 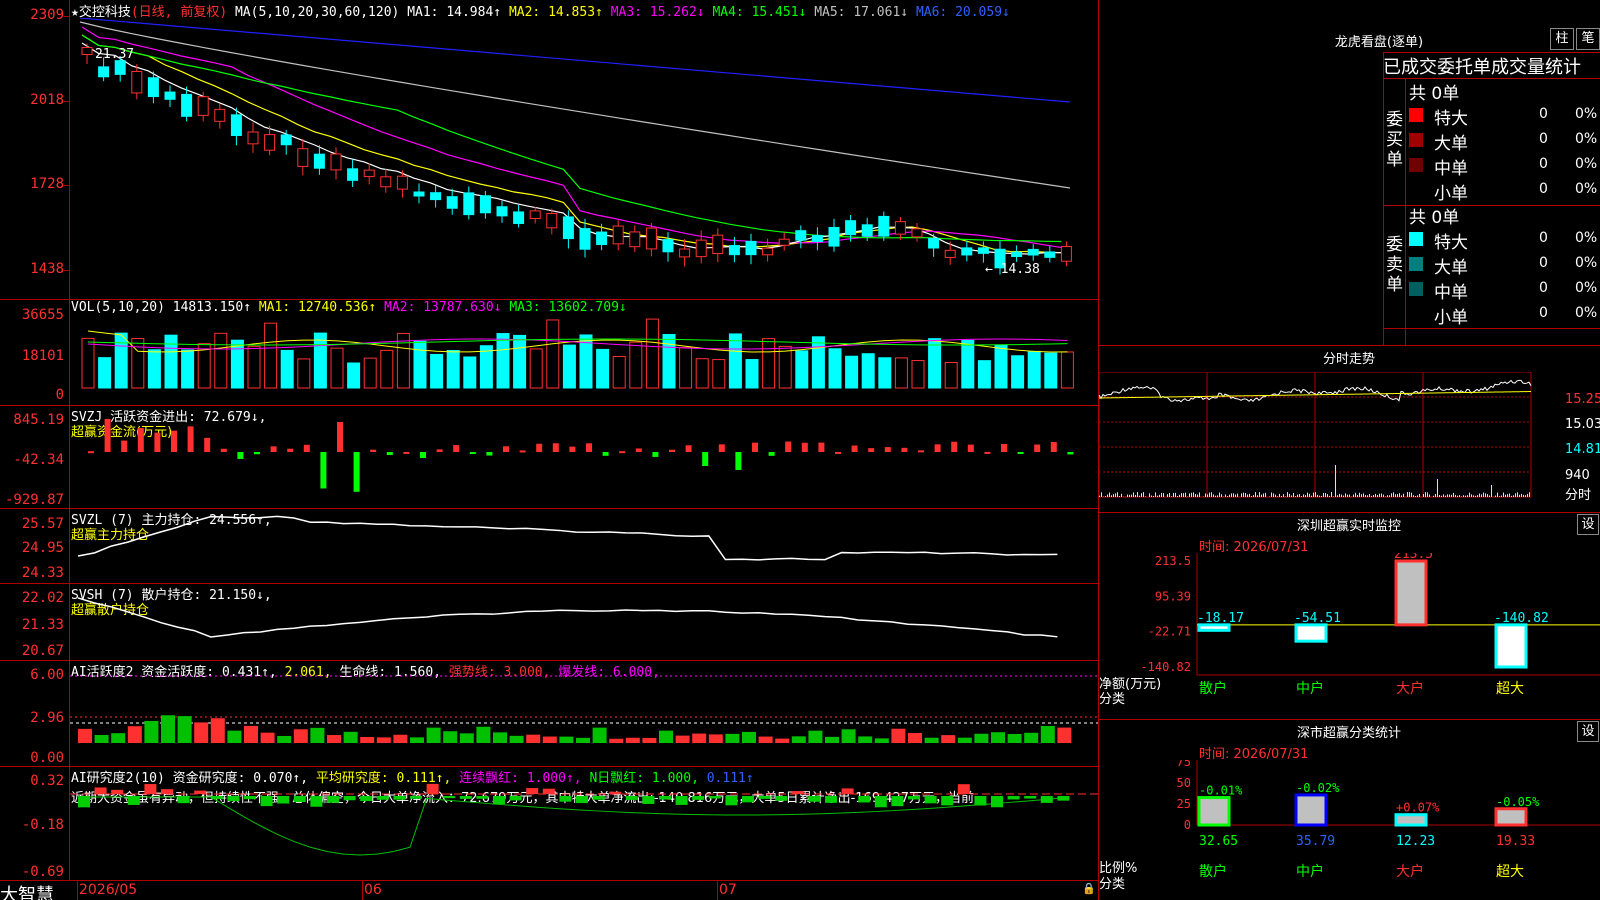 What do you see at coordinates (568, 307) in the screenshot?
I see `vol-ma3: MA3: 13602.709↓` at bounding box center [568, 307].